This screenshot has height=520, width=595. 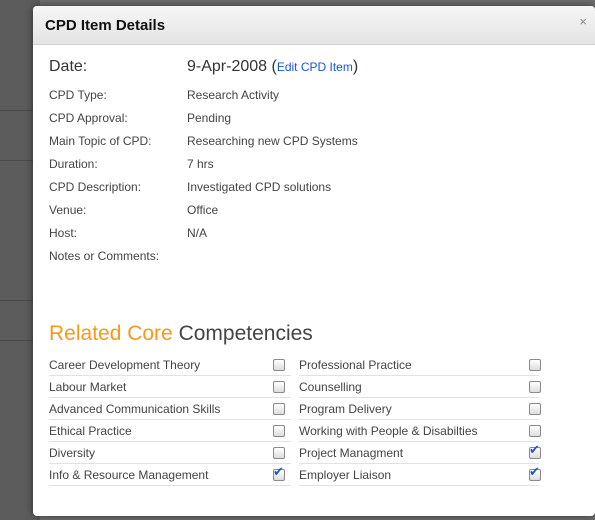 What do you see at coordinates (315, 67) in the screenshot?
I see `edit-cpd-item-link: Edit CPD Item` at bounding box center [315, 67].